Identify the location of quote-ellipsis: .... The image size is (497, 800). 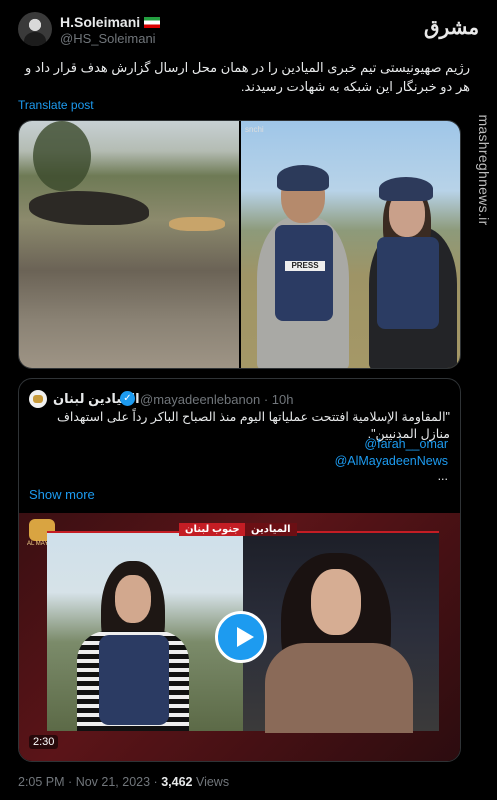
(442, 476).